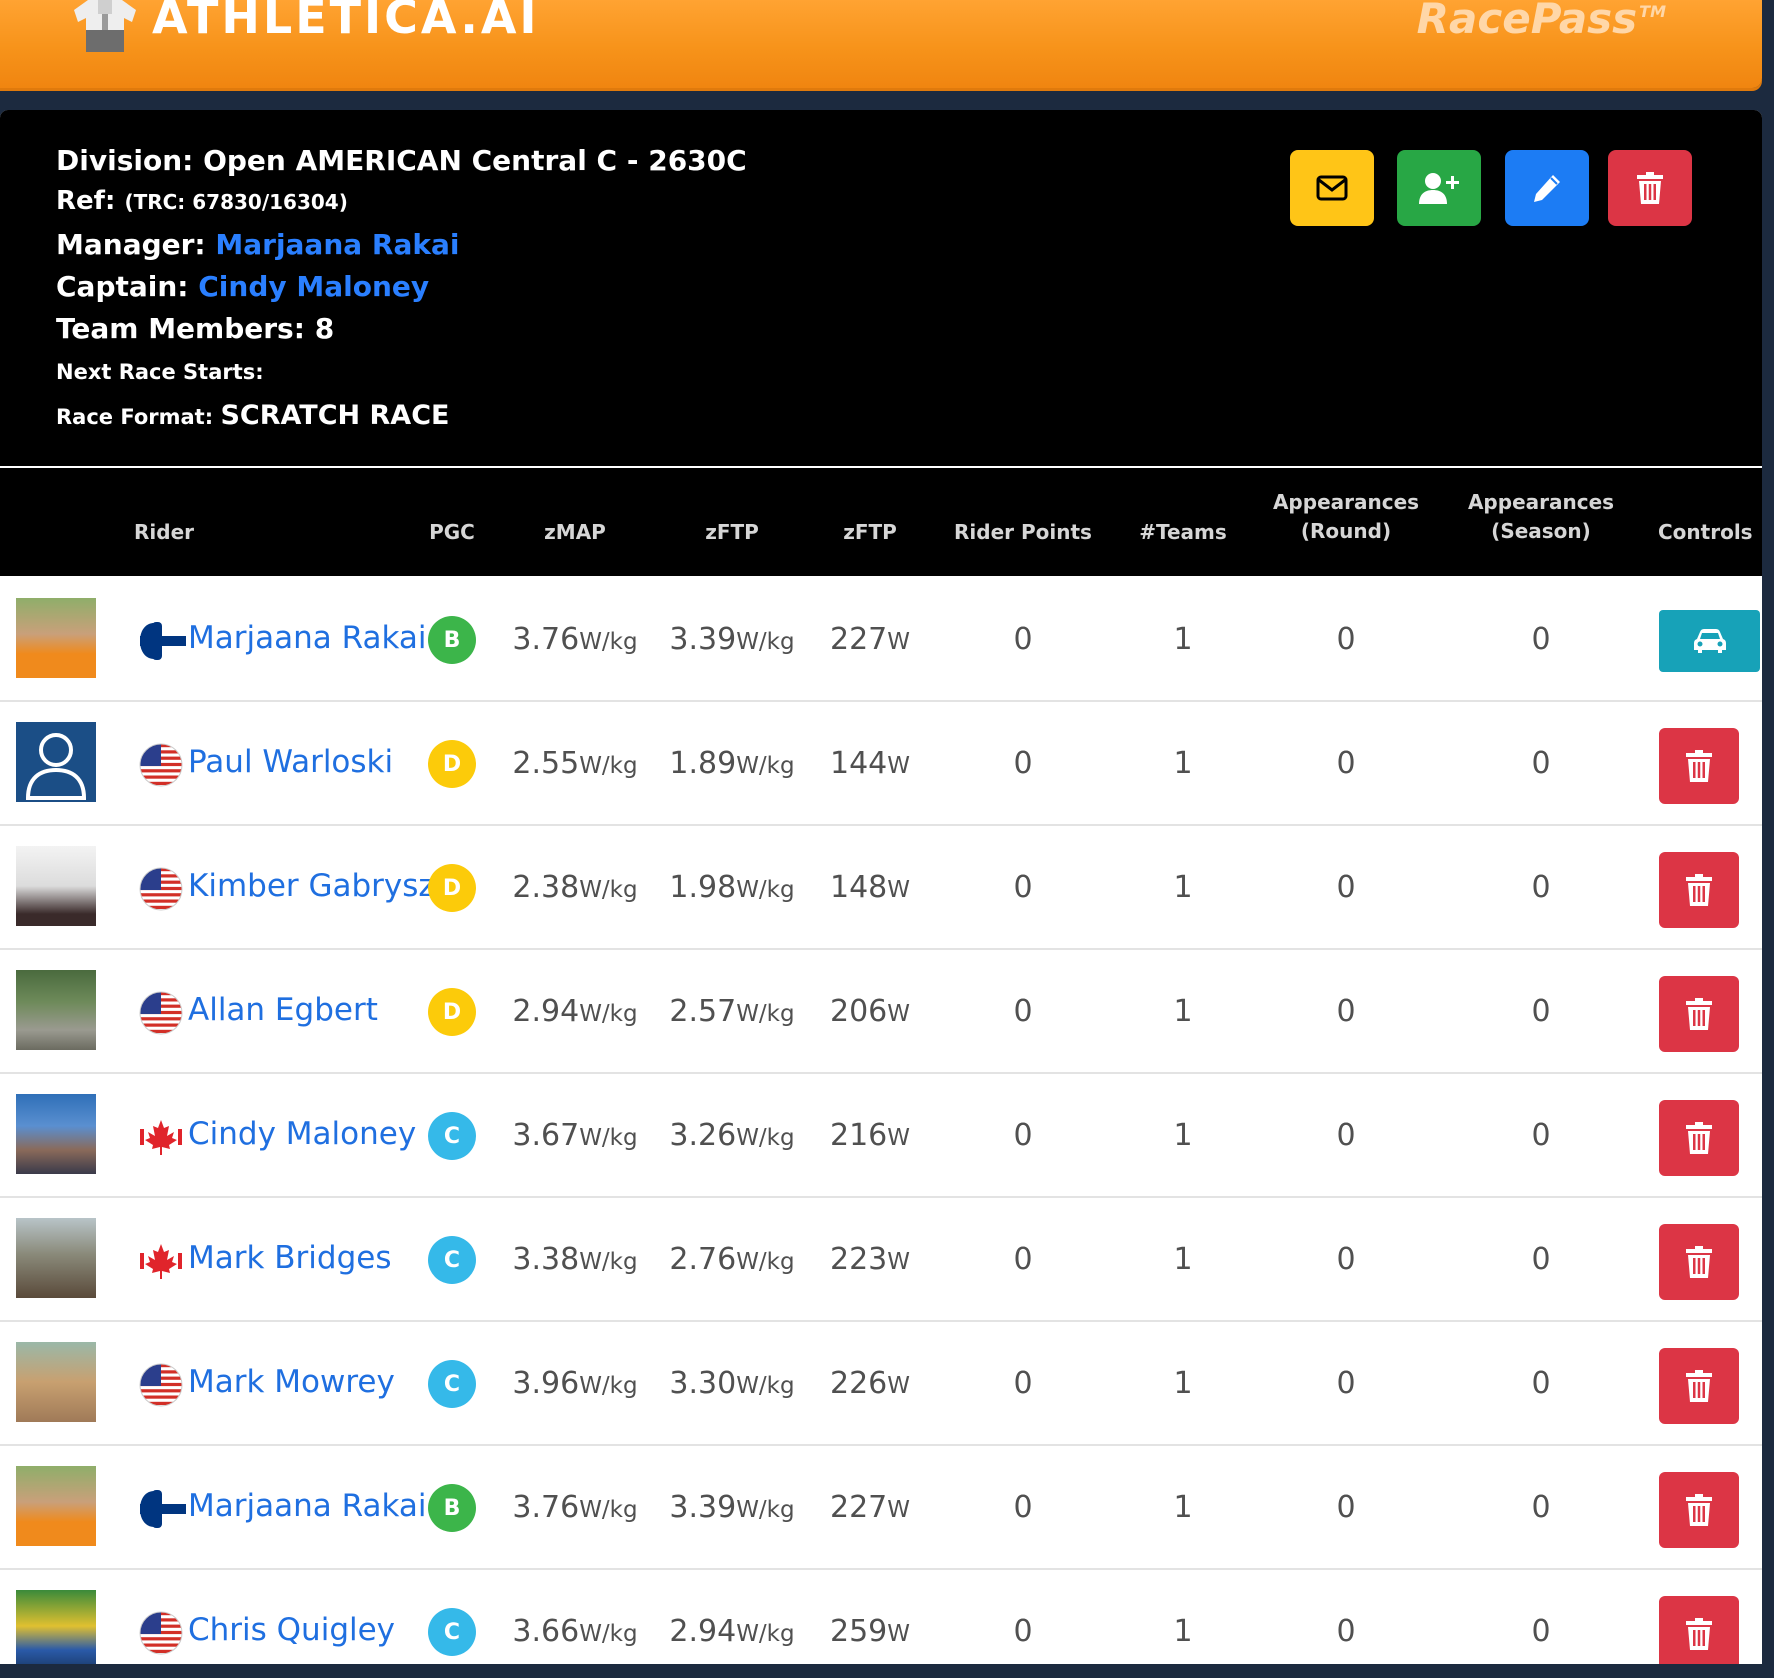 The width and height of the screenshot is (1774, 1678). Describe the element at coordinates (452, 532) in the screenshot. I see `th-pgc: PGC` at that location.